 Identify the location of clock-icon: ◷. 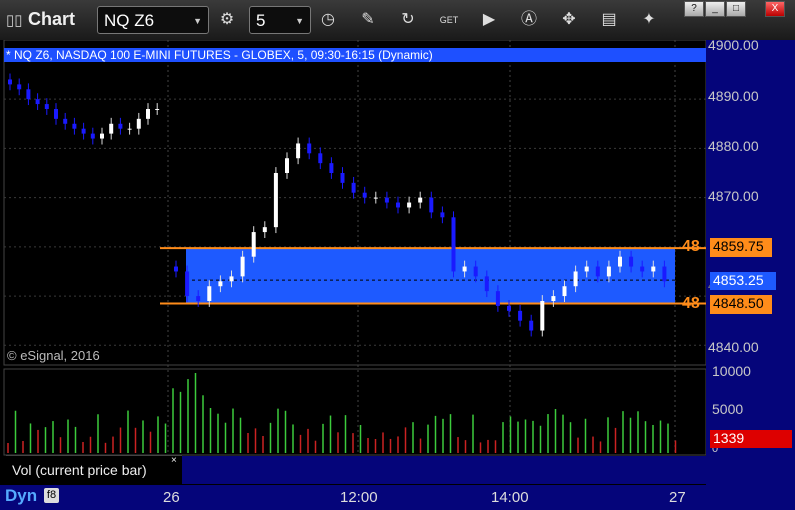
(328, 20).